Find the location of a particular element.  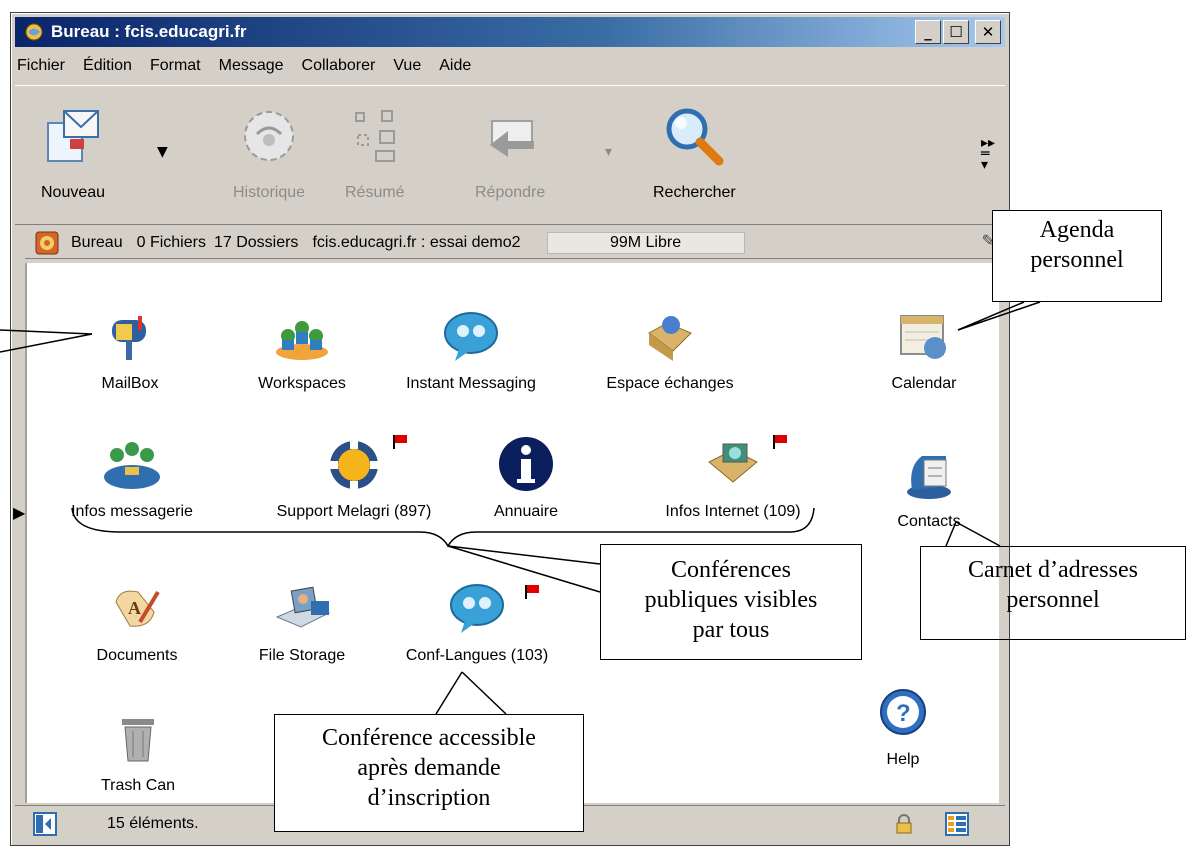

callout-public-conferences: Conférences publiques visibles par tous is located at coordinates (731, 602).